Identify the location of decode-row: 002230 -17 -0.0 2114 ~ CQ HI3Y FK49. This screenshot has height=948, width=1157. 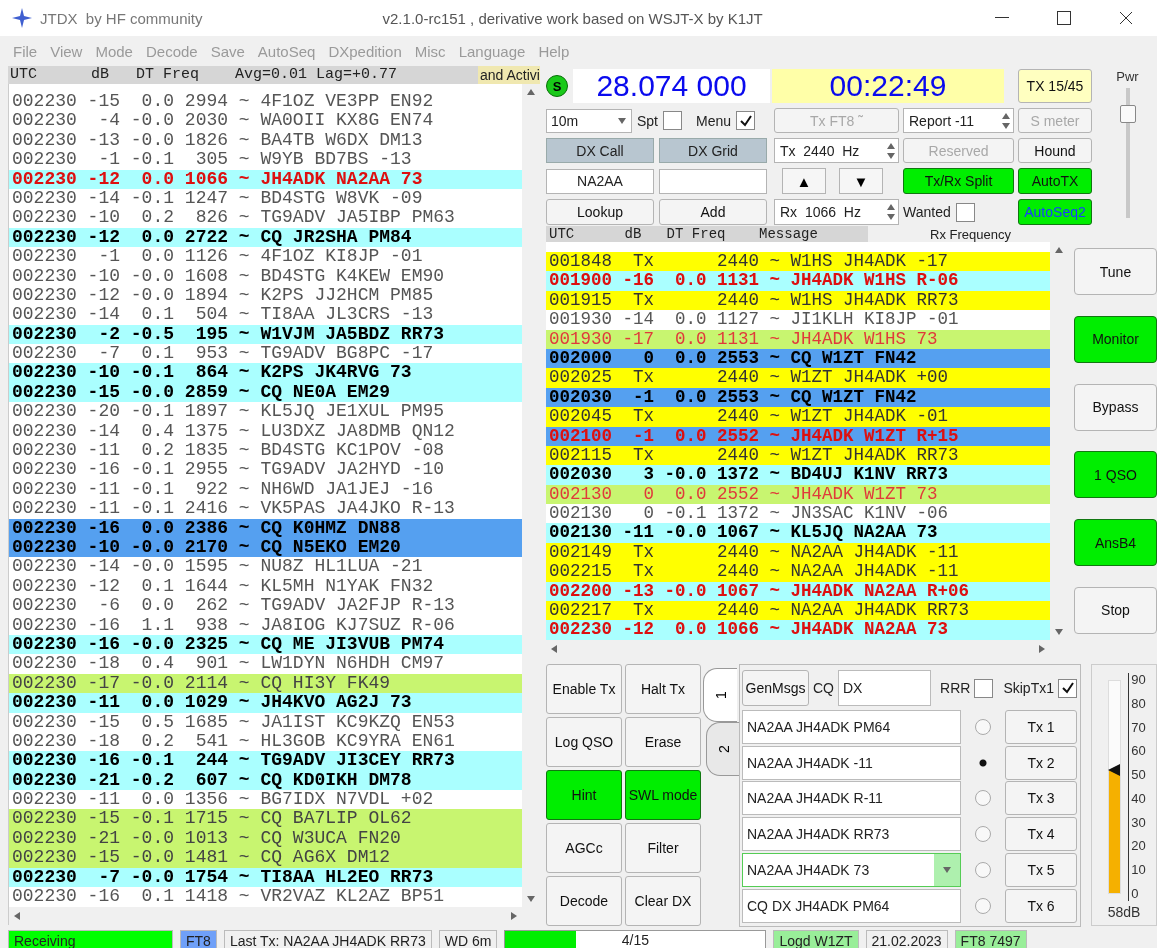
(265, 683).